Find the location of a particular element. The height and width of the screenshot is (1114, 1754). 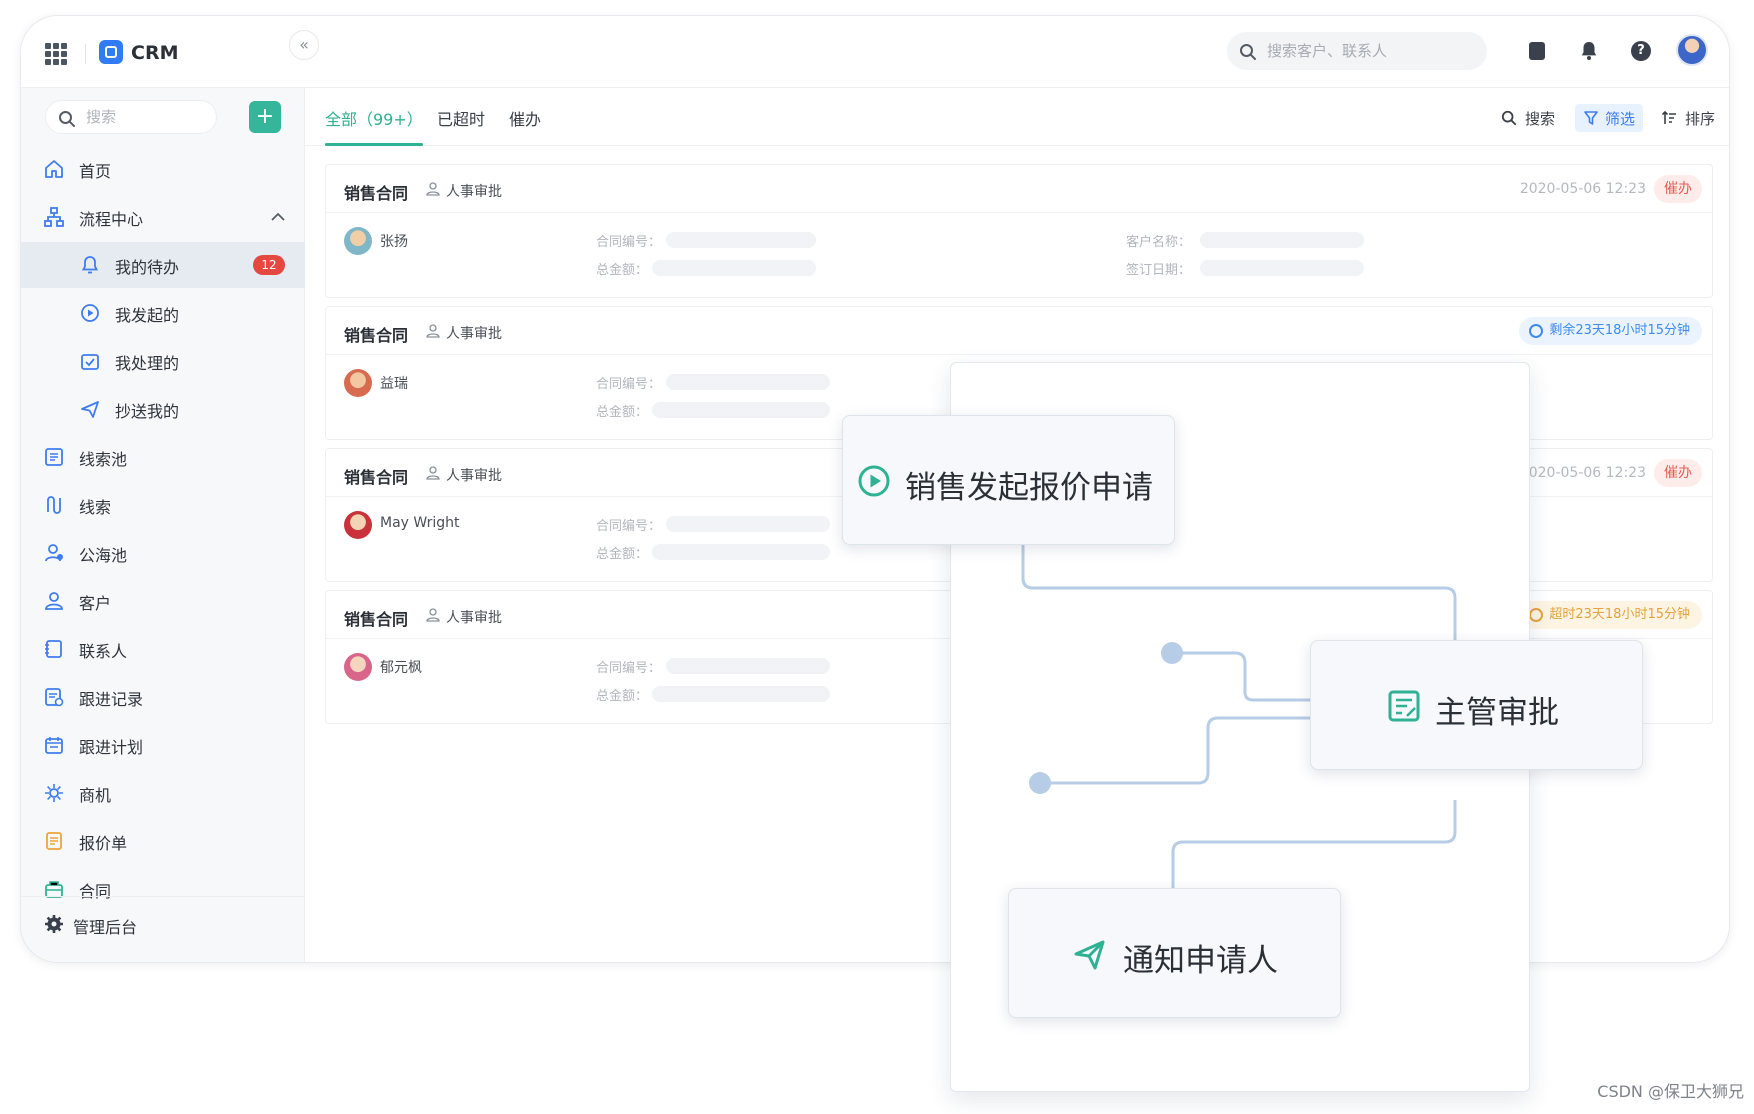

field-label: 客户名称： is located at coordinates (1159, 242).